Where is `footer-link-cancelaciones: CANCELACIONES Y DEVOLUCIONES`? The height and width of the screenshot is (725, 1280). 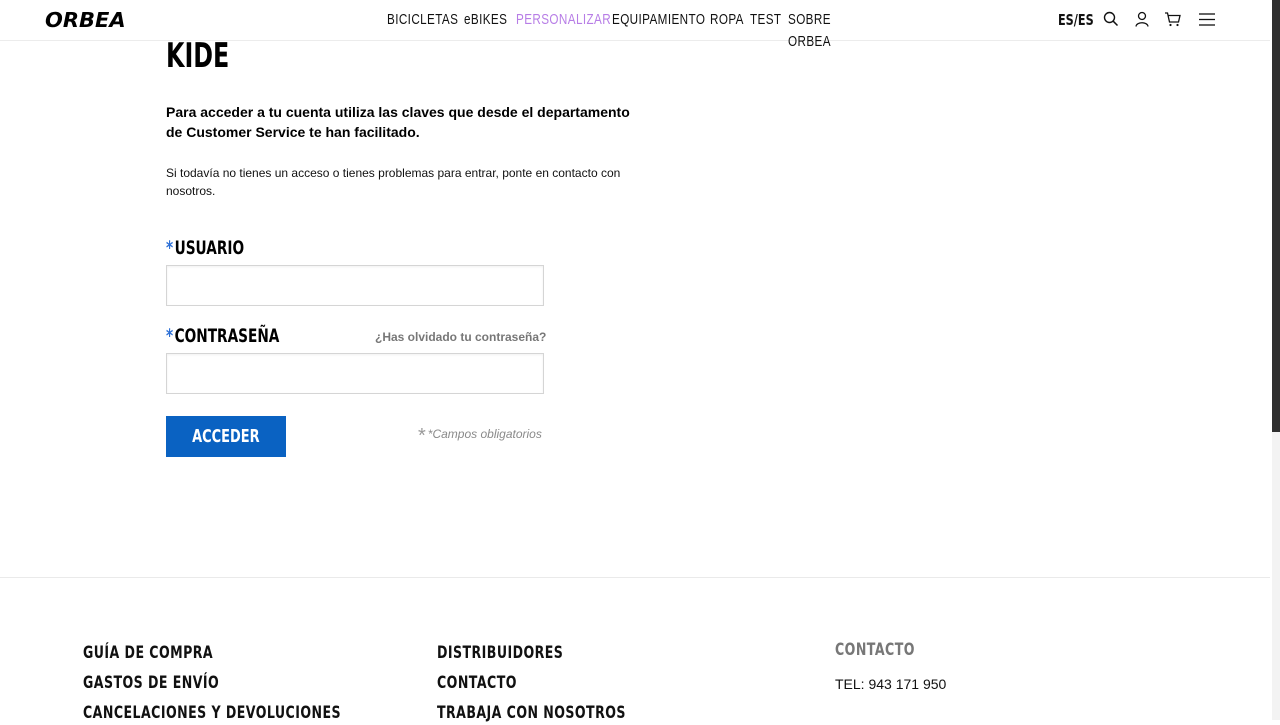
footer-link-cancelaciones: CANCELACIONES Y DEVOLUCIONES is located at coordinates (212, 713).